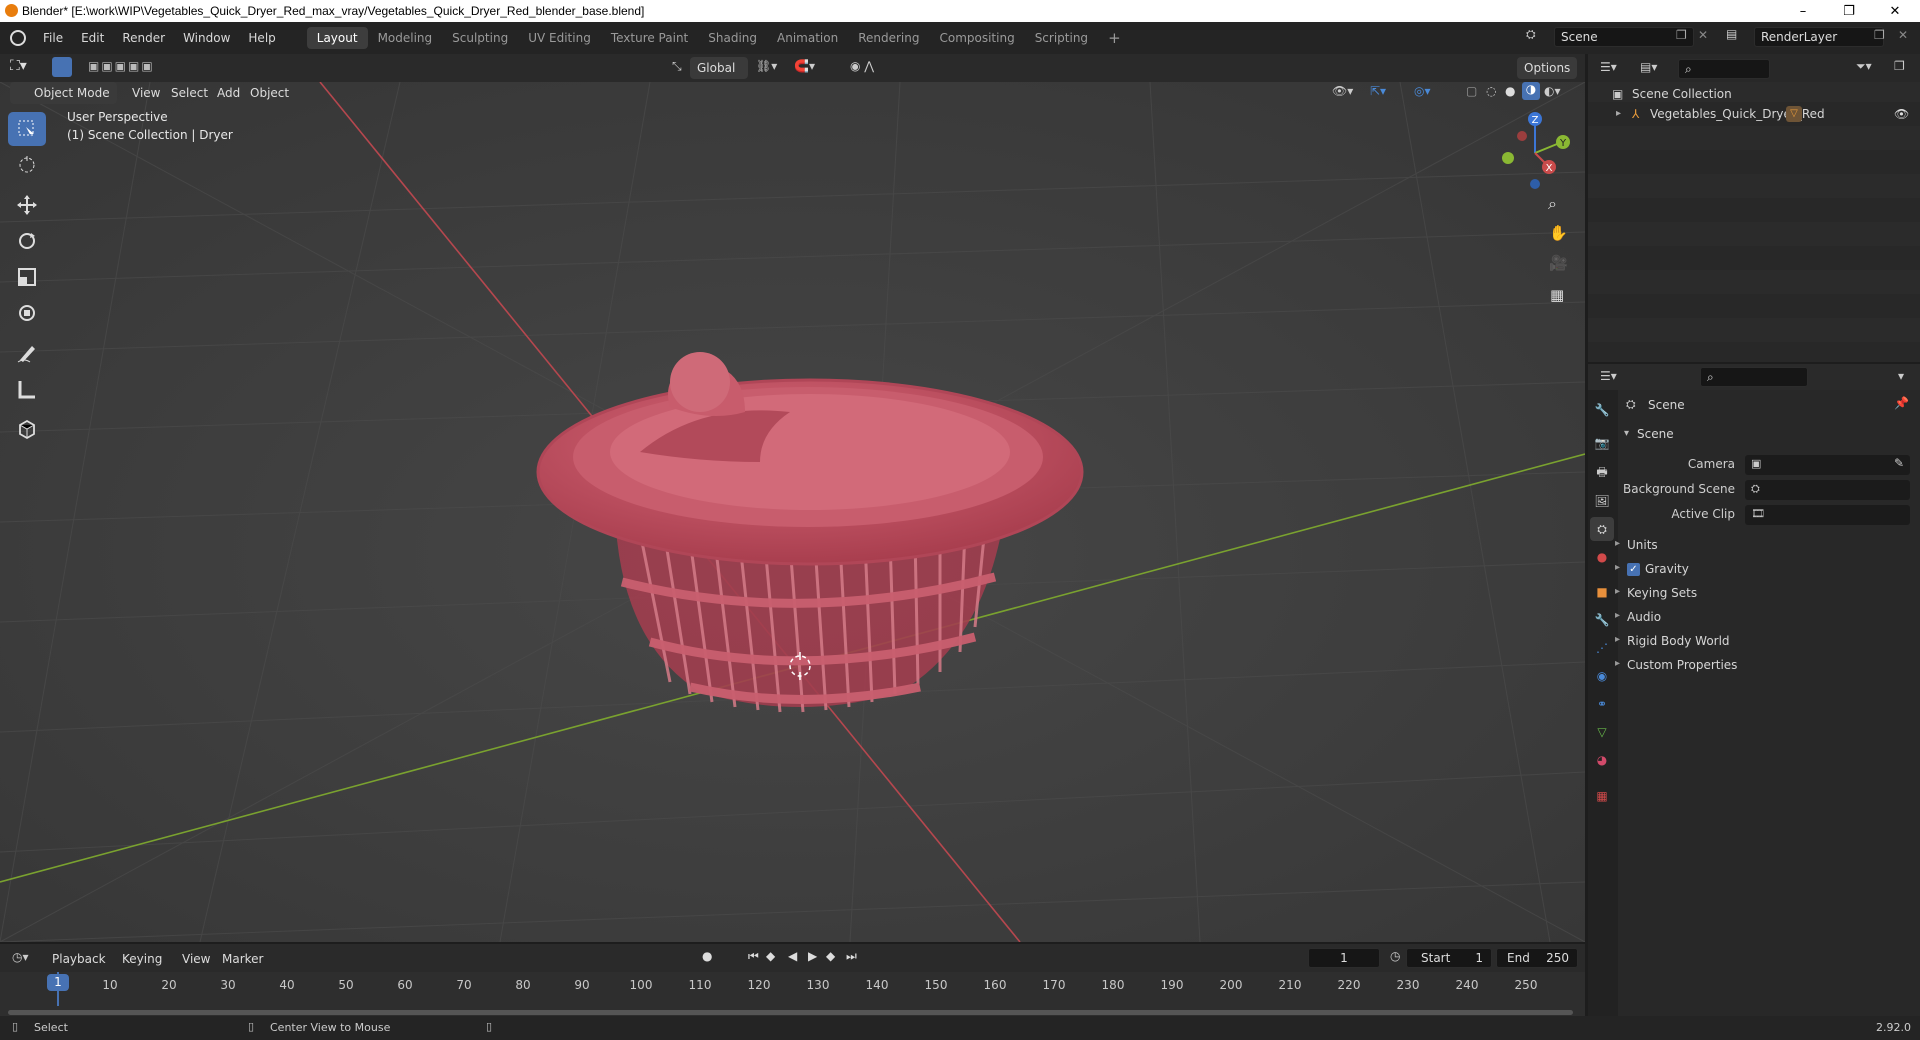 This screenshot has width=1920, height=1040. What do you see at coordinates (1535, 153) in the screenshot?
I see `navigation-gizmo: Z Y X` at bounding box center [1535, 153].